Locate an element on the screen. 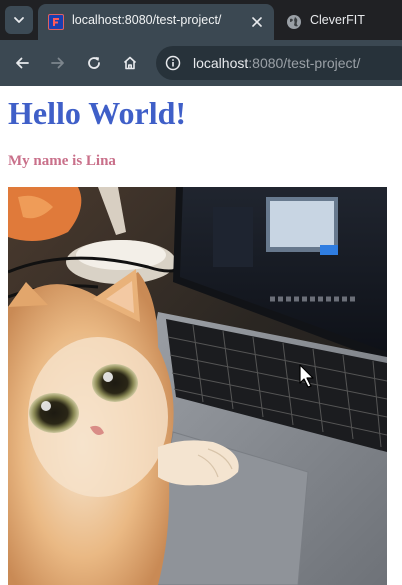 Image resolution: width=402 pixels, height=585 pixels. chevron-down-icon is located at coordinates (19, 20).